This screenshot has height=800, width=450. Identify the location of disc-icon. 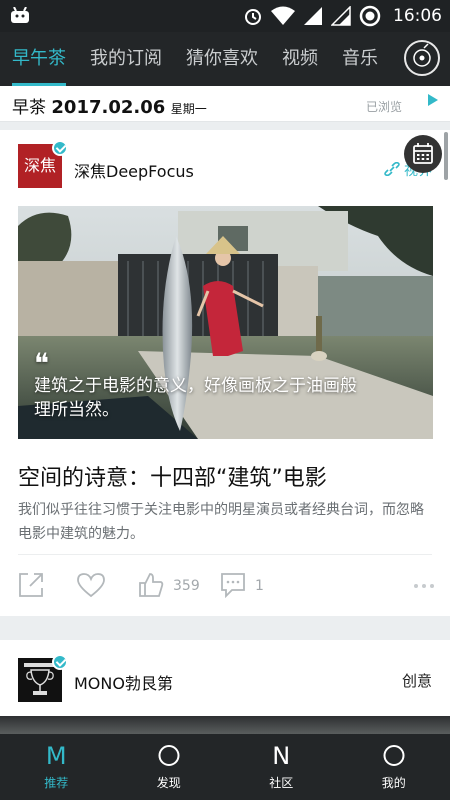
(422, 55).